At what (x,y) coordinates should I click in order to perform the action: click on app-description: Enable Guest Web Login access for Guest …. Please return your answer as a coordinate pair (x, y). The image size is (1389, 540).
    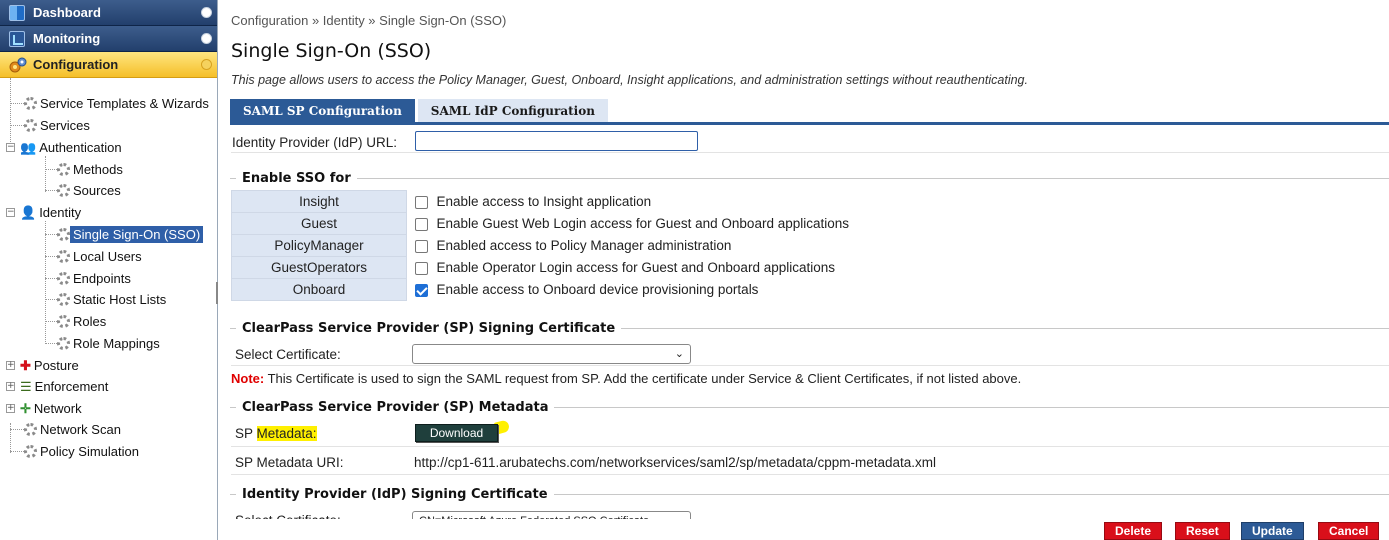
    Looking at the image, I should click on (643, 223).